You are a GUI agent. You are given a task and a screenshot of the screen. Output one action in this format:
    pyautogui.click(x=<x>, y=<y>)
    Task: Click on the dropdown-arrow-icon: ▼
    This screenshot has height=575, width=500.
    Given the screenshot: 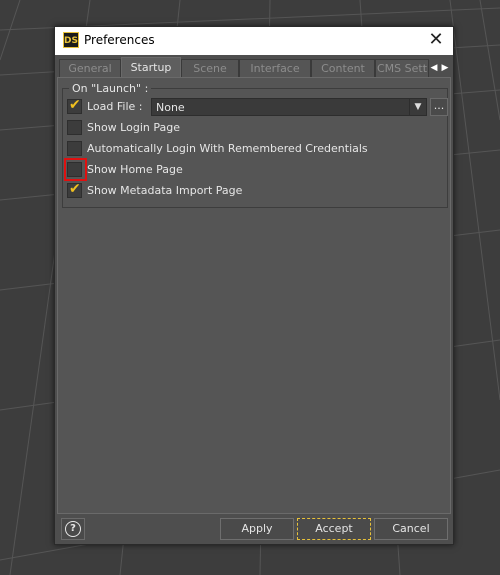 What is the action you would take?
    pyautogui.click(x=417, y=107)
    